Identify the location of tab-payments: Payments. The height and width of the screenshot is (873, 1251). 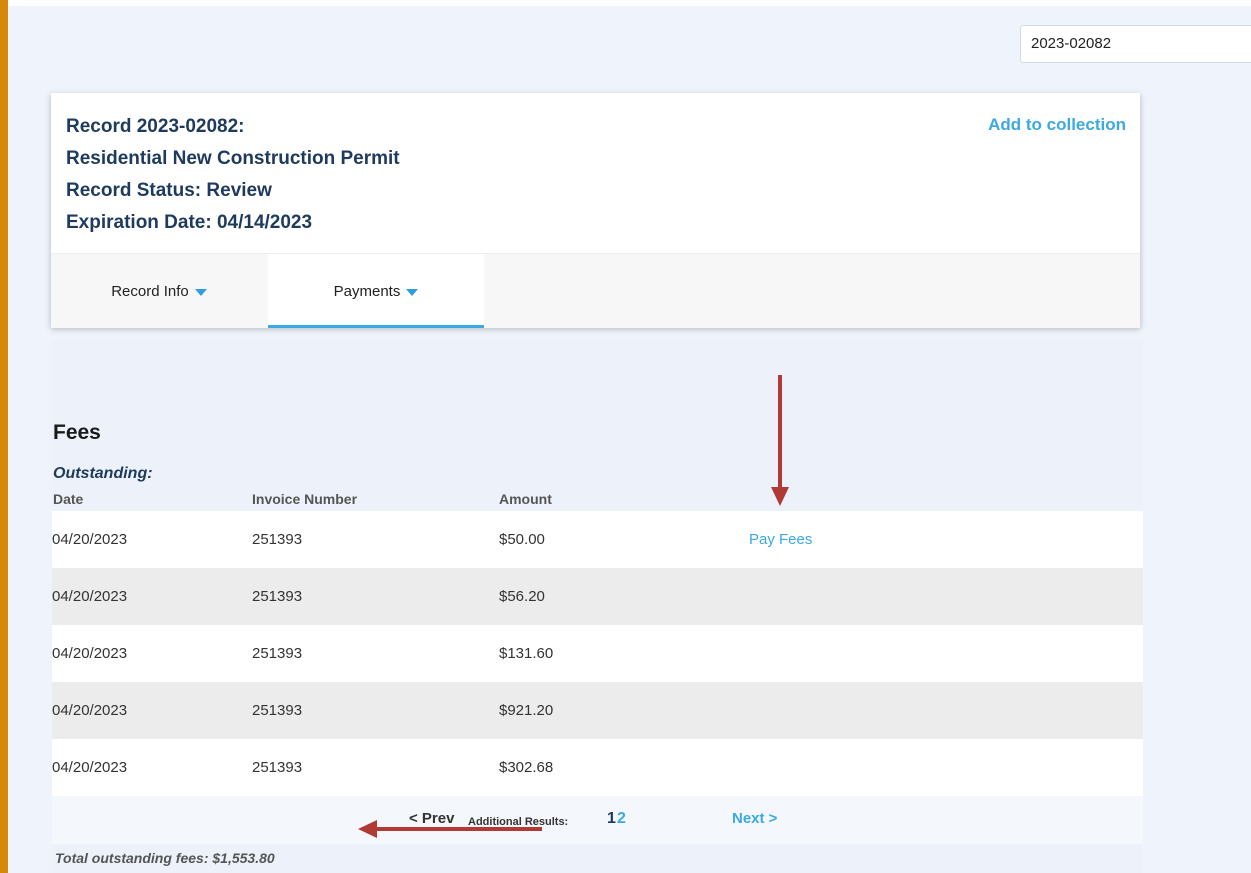
(376, 291).